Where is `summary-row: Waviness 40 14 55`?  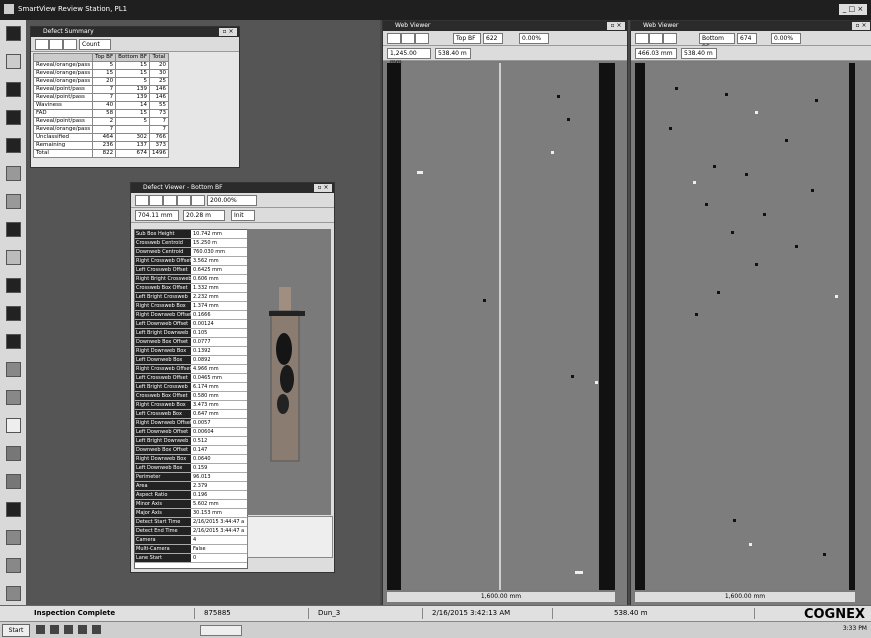
summary-row: Waviness 40 14 55 is located at coordinates (100, 105).